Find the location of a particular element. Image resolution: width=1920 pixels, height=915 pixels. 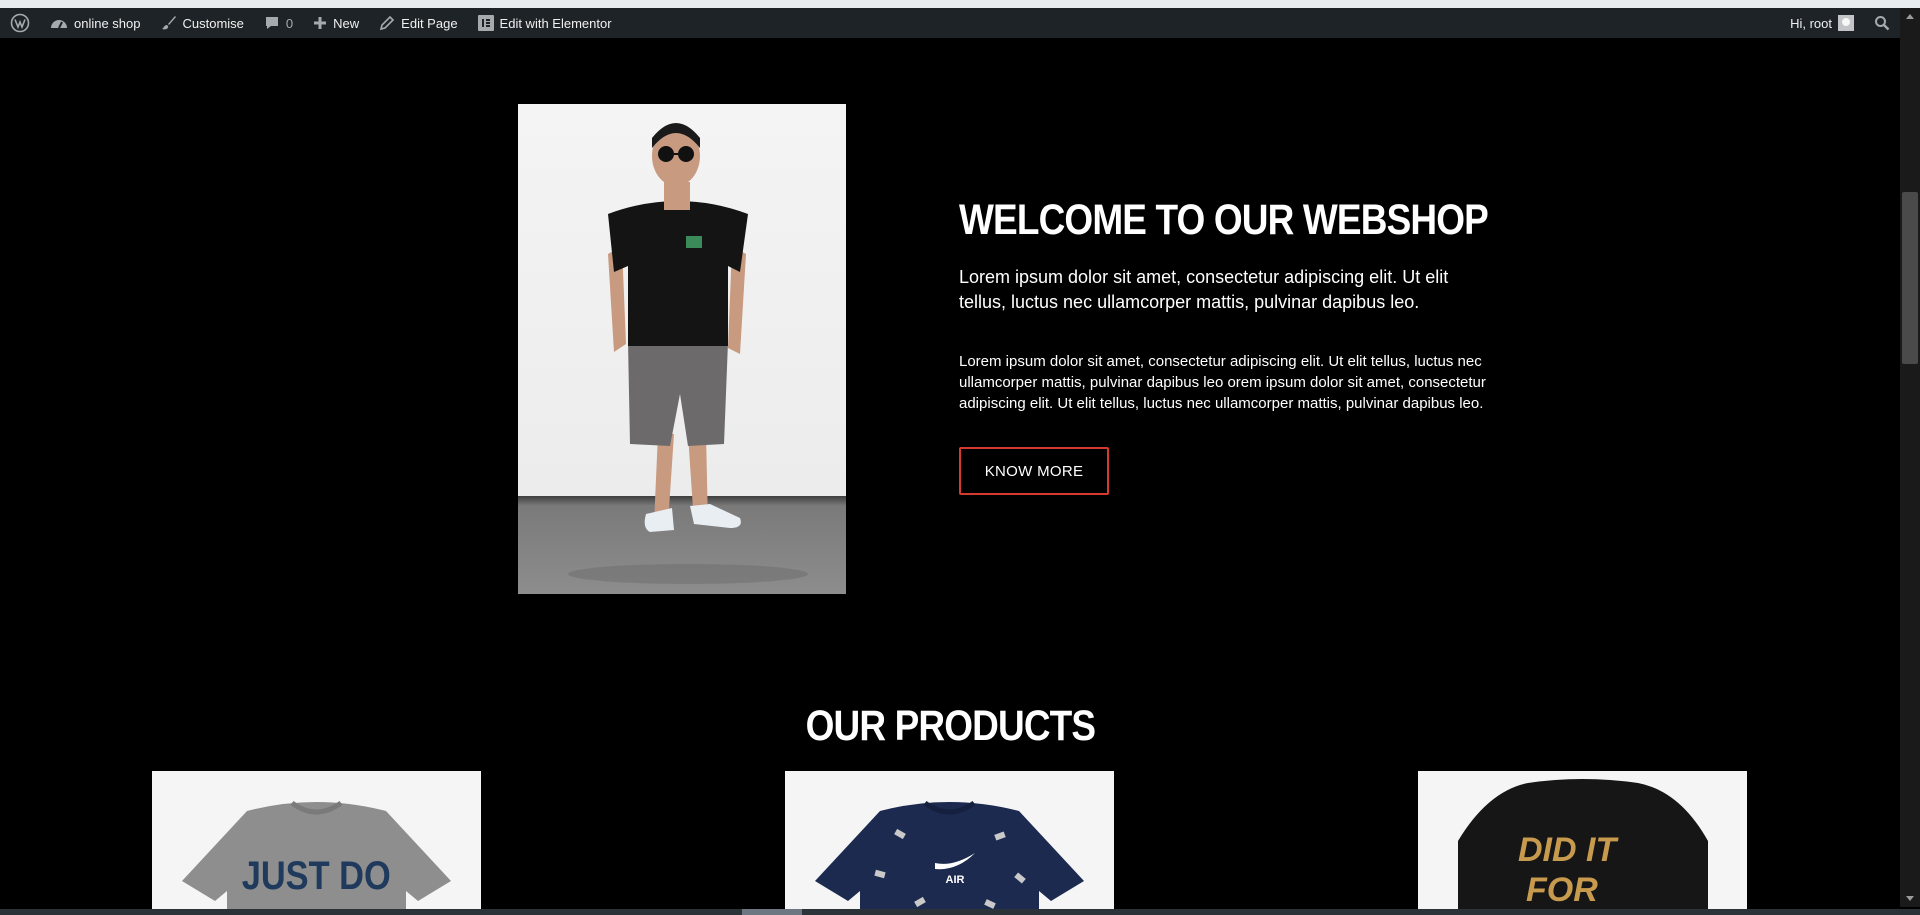

search-icon is located at coordinates (1882, 23).